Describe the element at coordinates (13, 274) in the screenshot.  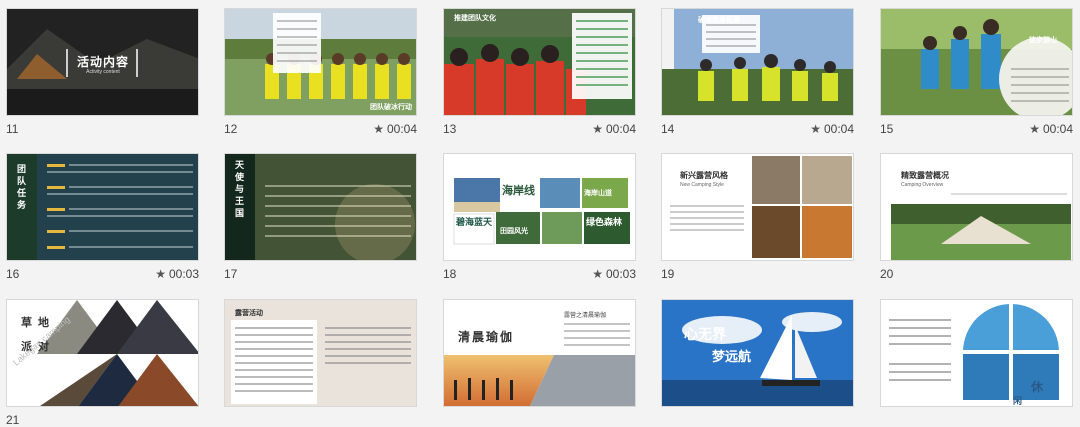
I see `slide-number: 16` at that location.